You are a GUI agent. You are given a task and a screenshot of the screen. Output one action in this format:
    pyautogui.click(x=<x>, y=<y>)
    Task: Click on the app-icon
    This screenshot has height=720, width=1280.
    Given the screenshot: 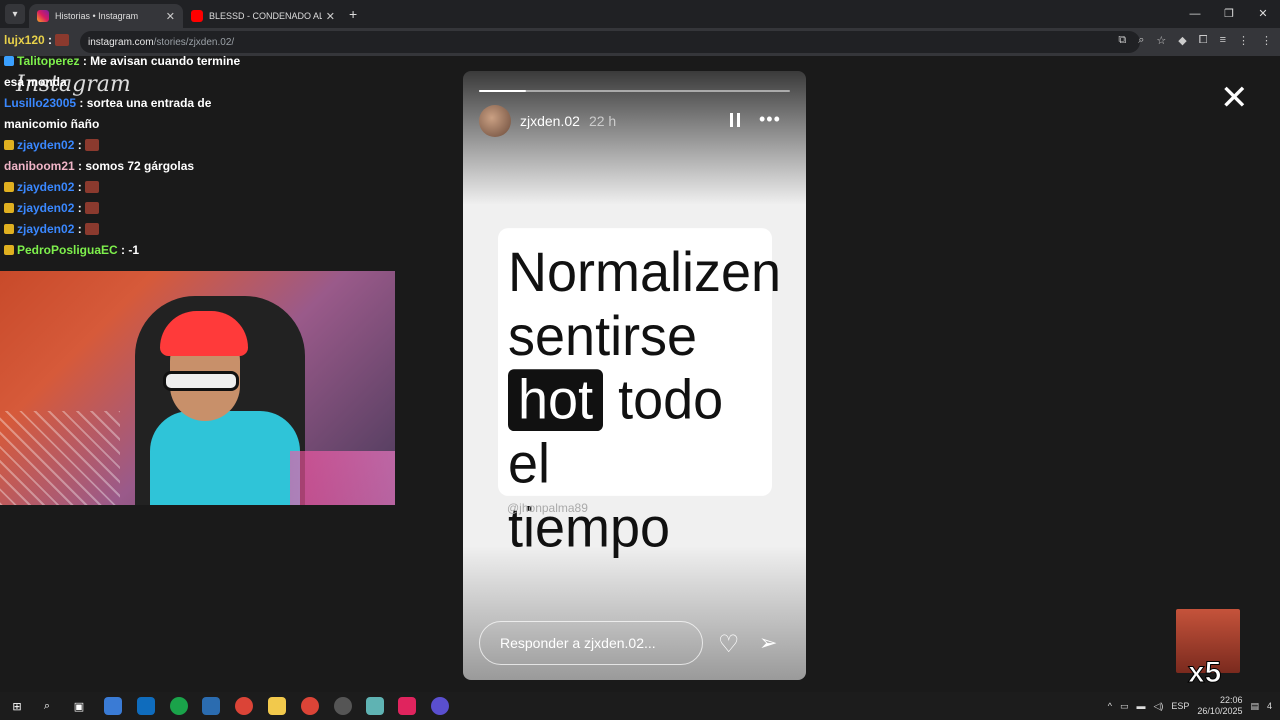 What is the action you would take?
    pyautogui.click(x=375, y=706)
    